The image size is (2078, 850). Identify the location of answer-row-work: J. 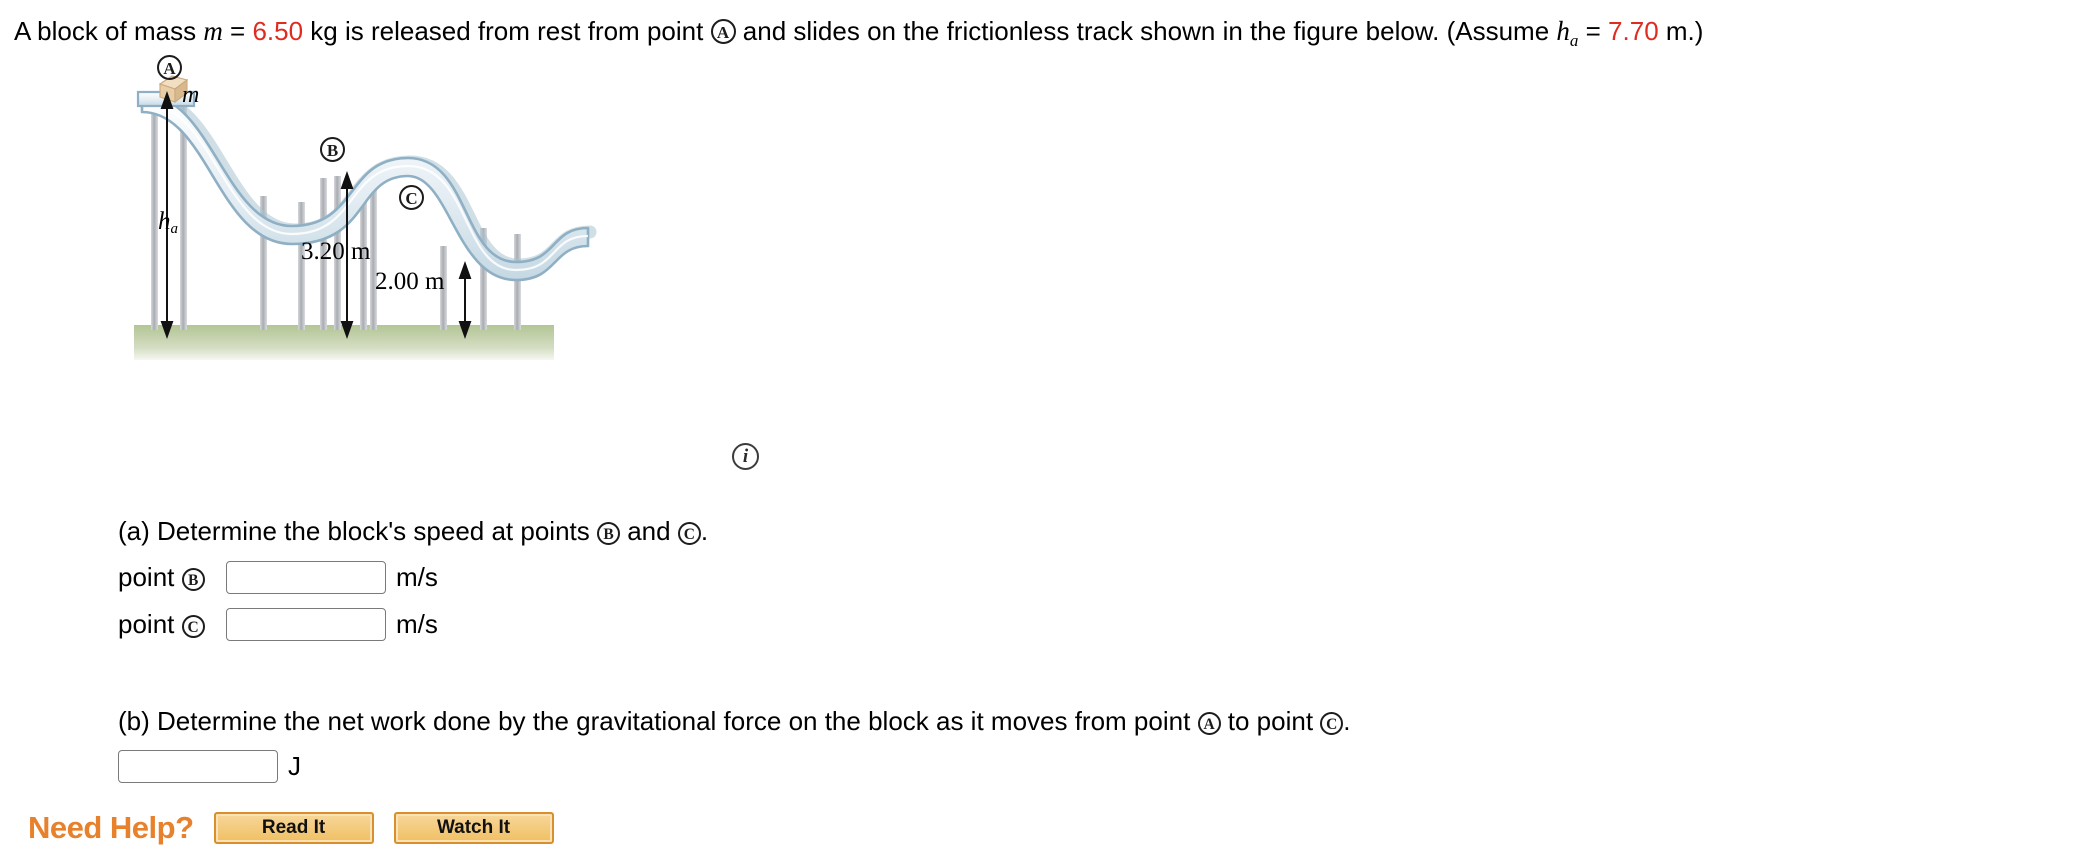
(209, 766).